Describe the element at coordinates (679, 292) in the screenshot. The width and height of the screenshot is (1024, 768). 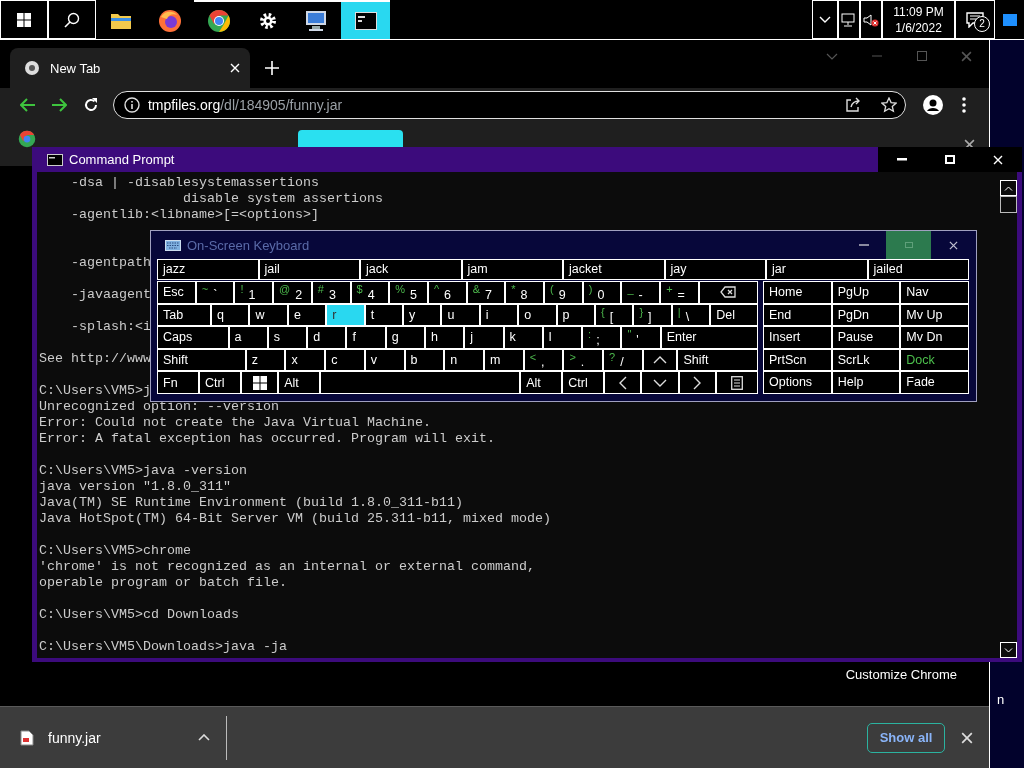
I see `keyboard-key: + =` at that location.